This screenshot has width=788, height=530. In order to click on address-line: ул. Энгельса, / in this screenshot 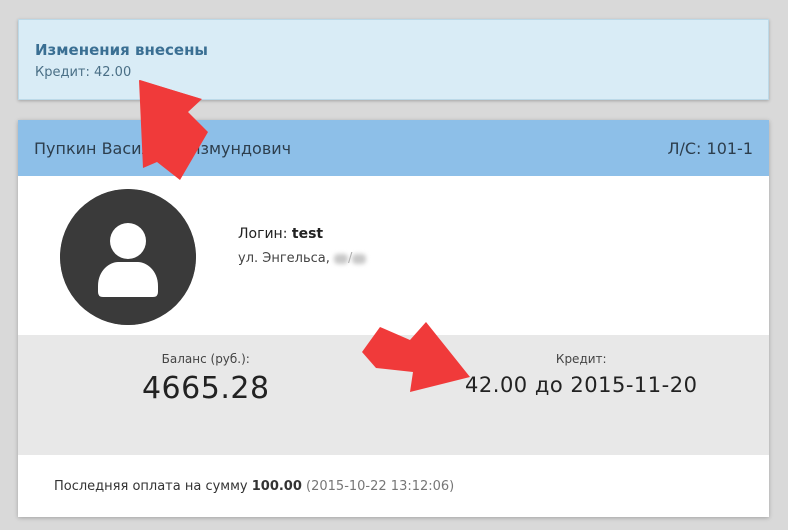, I will do `click(302, 259)`.